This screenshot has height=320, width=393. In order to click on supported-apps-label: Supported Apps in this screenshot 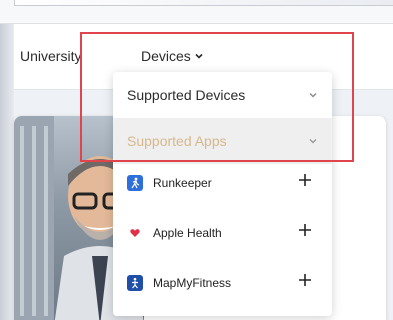, I will do `click(177, 141)`.